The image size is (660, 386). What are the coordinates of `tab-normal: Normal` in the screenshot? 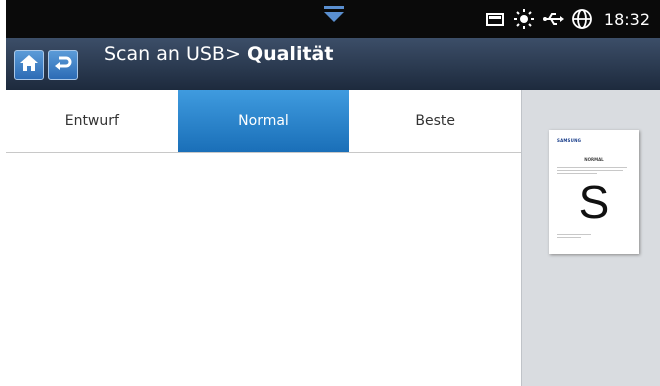 It's located at (263, 121).